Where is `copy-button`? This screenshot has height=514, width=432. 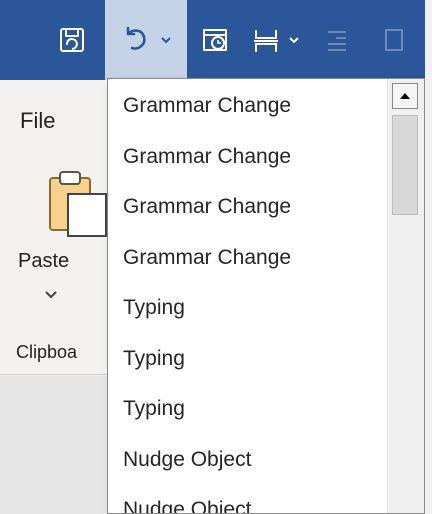 copy-button is located at coordinates (392, 40).